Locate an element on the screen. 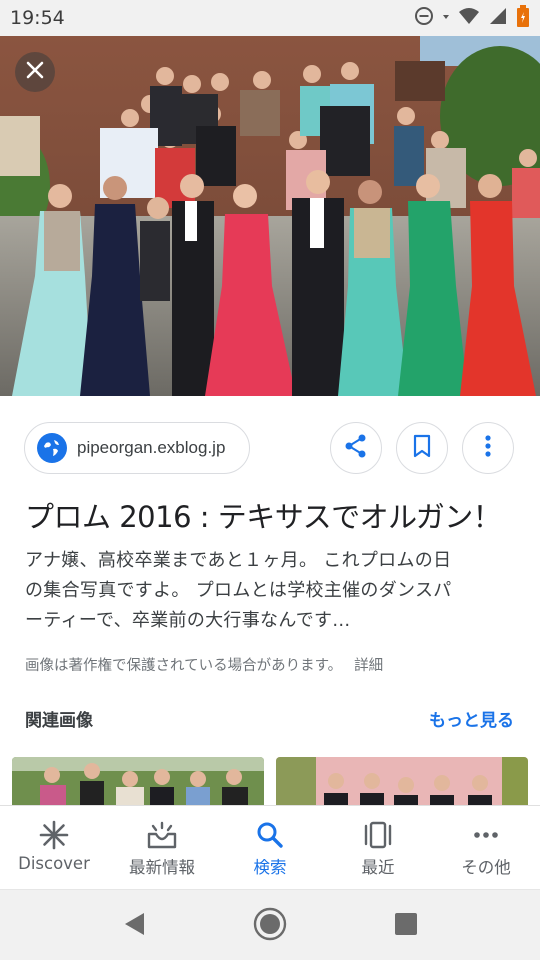 Image resolution: width=540 pixels, height=960 pixels. share-icon is located at coordinates (356, 448).